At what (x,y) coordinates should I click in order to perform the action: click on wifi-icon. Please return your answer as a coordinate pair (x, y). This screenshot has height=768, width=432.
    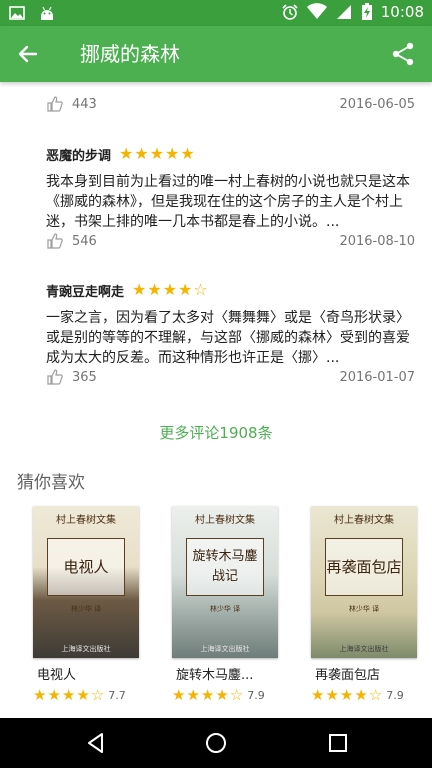
    Looking at the image, I should click on (316, 11).